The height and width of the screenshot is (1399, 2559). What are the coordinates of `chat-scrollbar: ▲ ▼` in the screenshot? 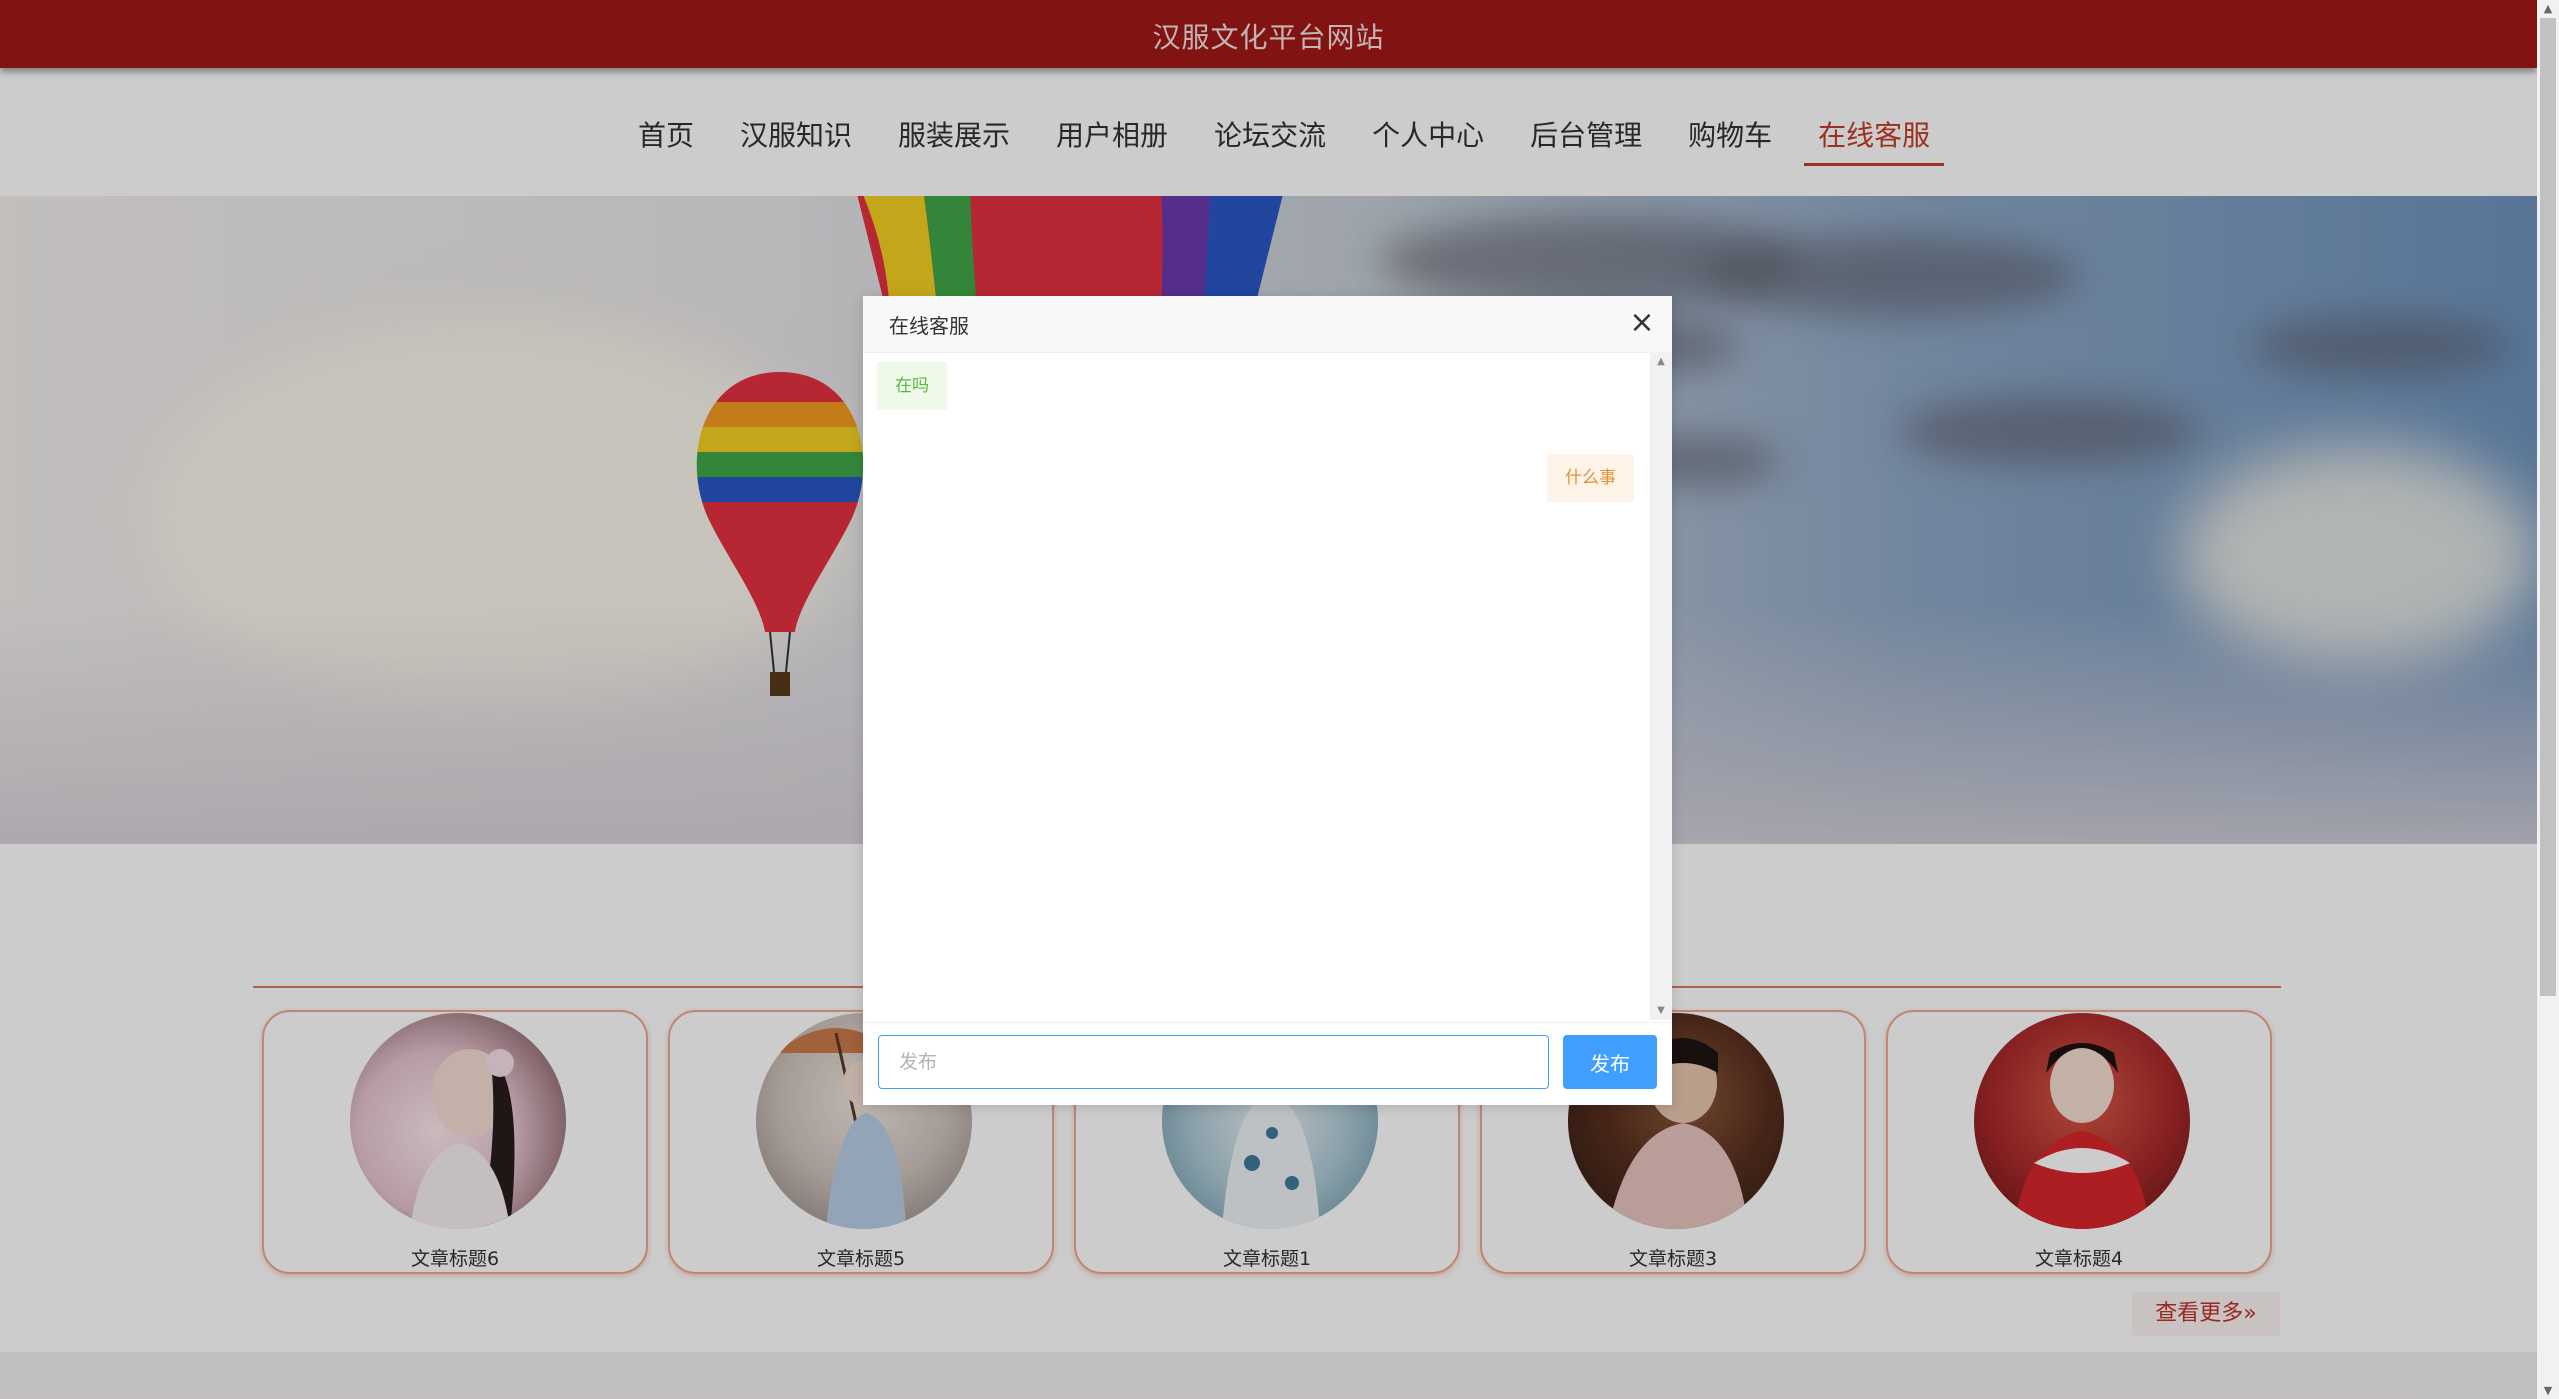 It's located at (1661, 686).